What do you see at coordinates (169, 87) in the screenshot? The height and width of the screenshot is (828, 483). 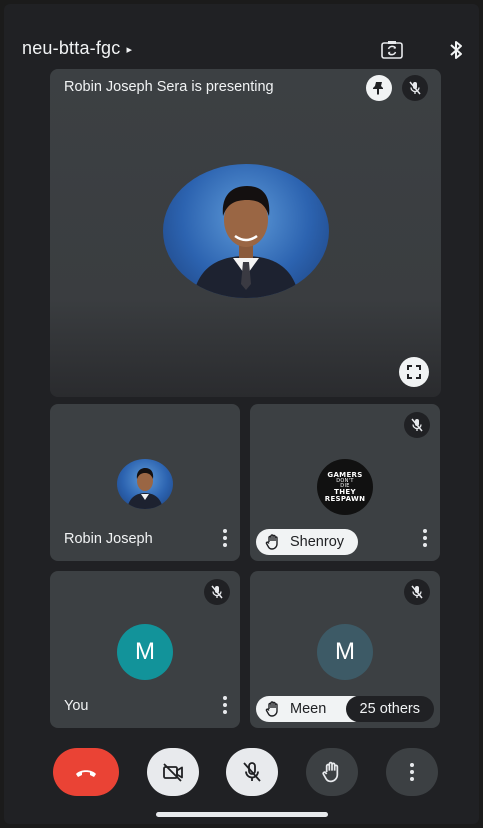 I see `presenting-label: Robin Joseph Sera is presenting` at bounding box center [169, 87].